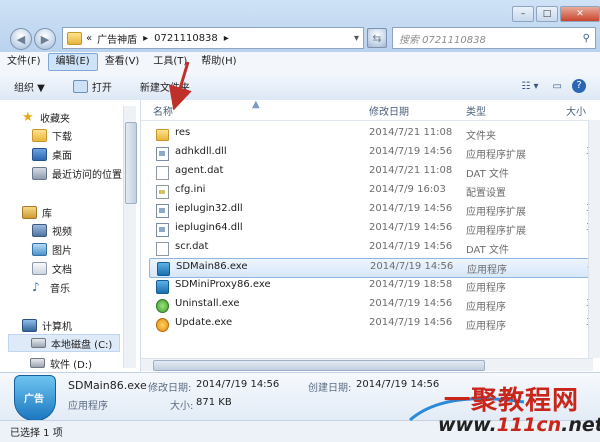 The image size is (600, 442). What do you see at coordinates (130, 237) in the screenshot?
I see `nav-scrollbar` at bounding box center [130, 237].